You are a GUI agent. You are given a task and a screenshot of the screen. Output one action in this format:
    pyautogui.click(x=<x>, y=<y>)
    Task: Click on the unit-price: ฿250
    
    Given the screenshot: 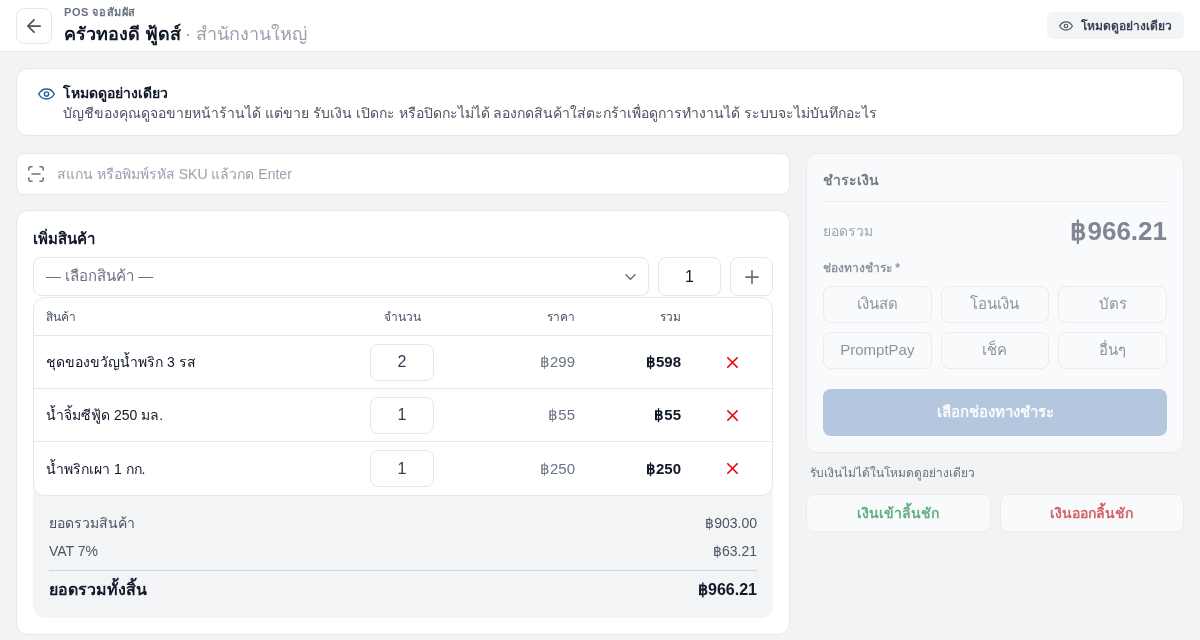 What is the action you would take?
    pyautogui.click(x=557, y=468)
    